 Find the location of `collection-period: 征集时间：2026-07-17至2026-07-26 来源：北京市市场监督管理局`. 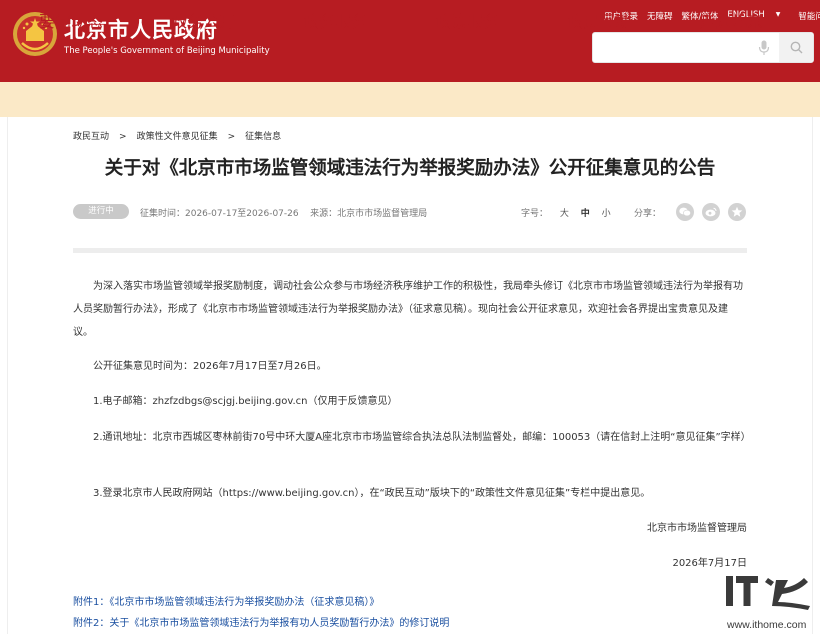

collection-period: 征集时间：2026-07-17至2026-07-26 来源：北京市市场监督管理局 is located at coordinates (283, 212).